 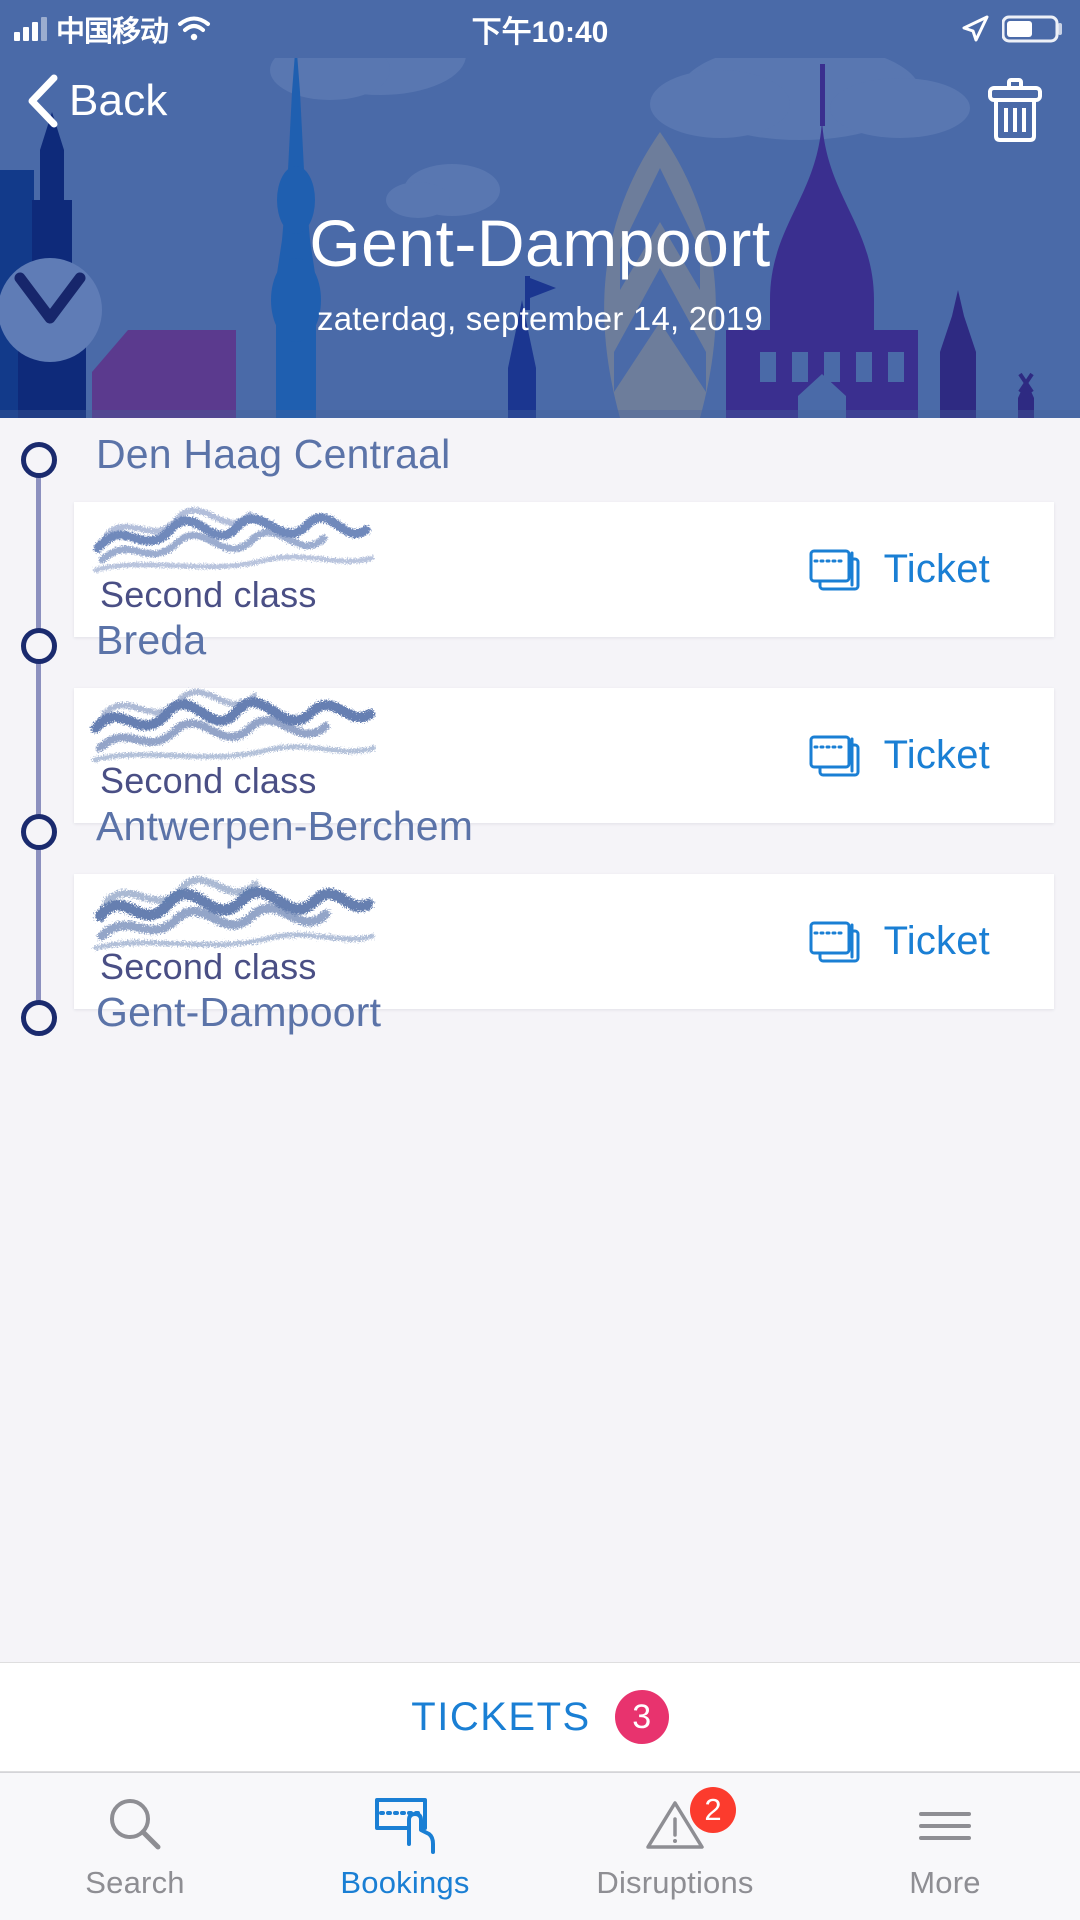 What do you see at coordinates (118, 100) in the screenshot?
I see `back-button-label: Back` at bounding box center [118, 100].